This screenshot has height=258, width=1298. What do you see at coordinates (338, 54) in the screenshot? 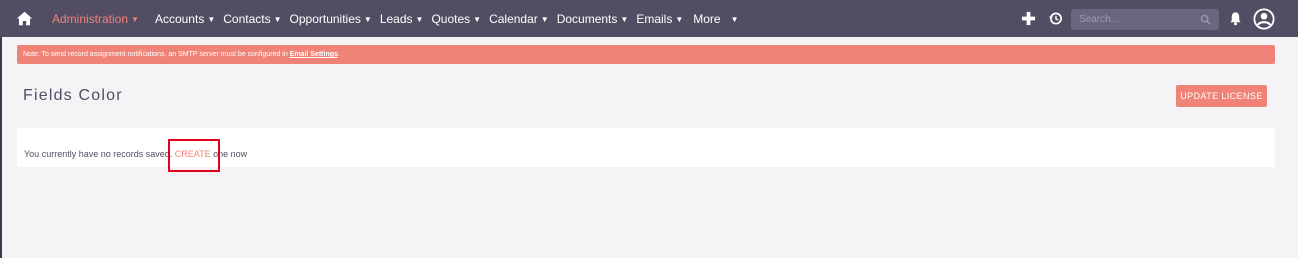
I see `notice-suffix: .` at bounding box center [338, 54].